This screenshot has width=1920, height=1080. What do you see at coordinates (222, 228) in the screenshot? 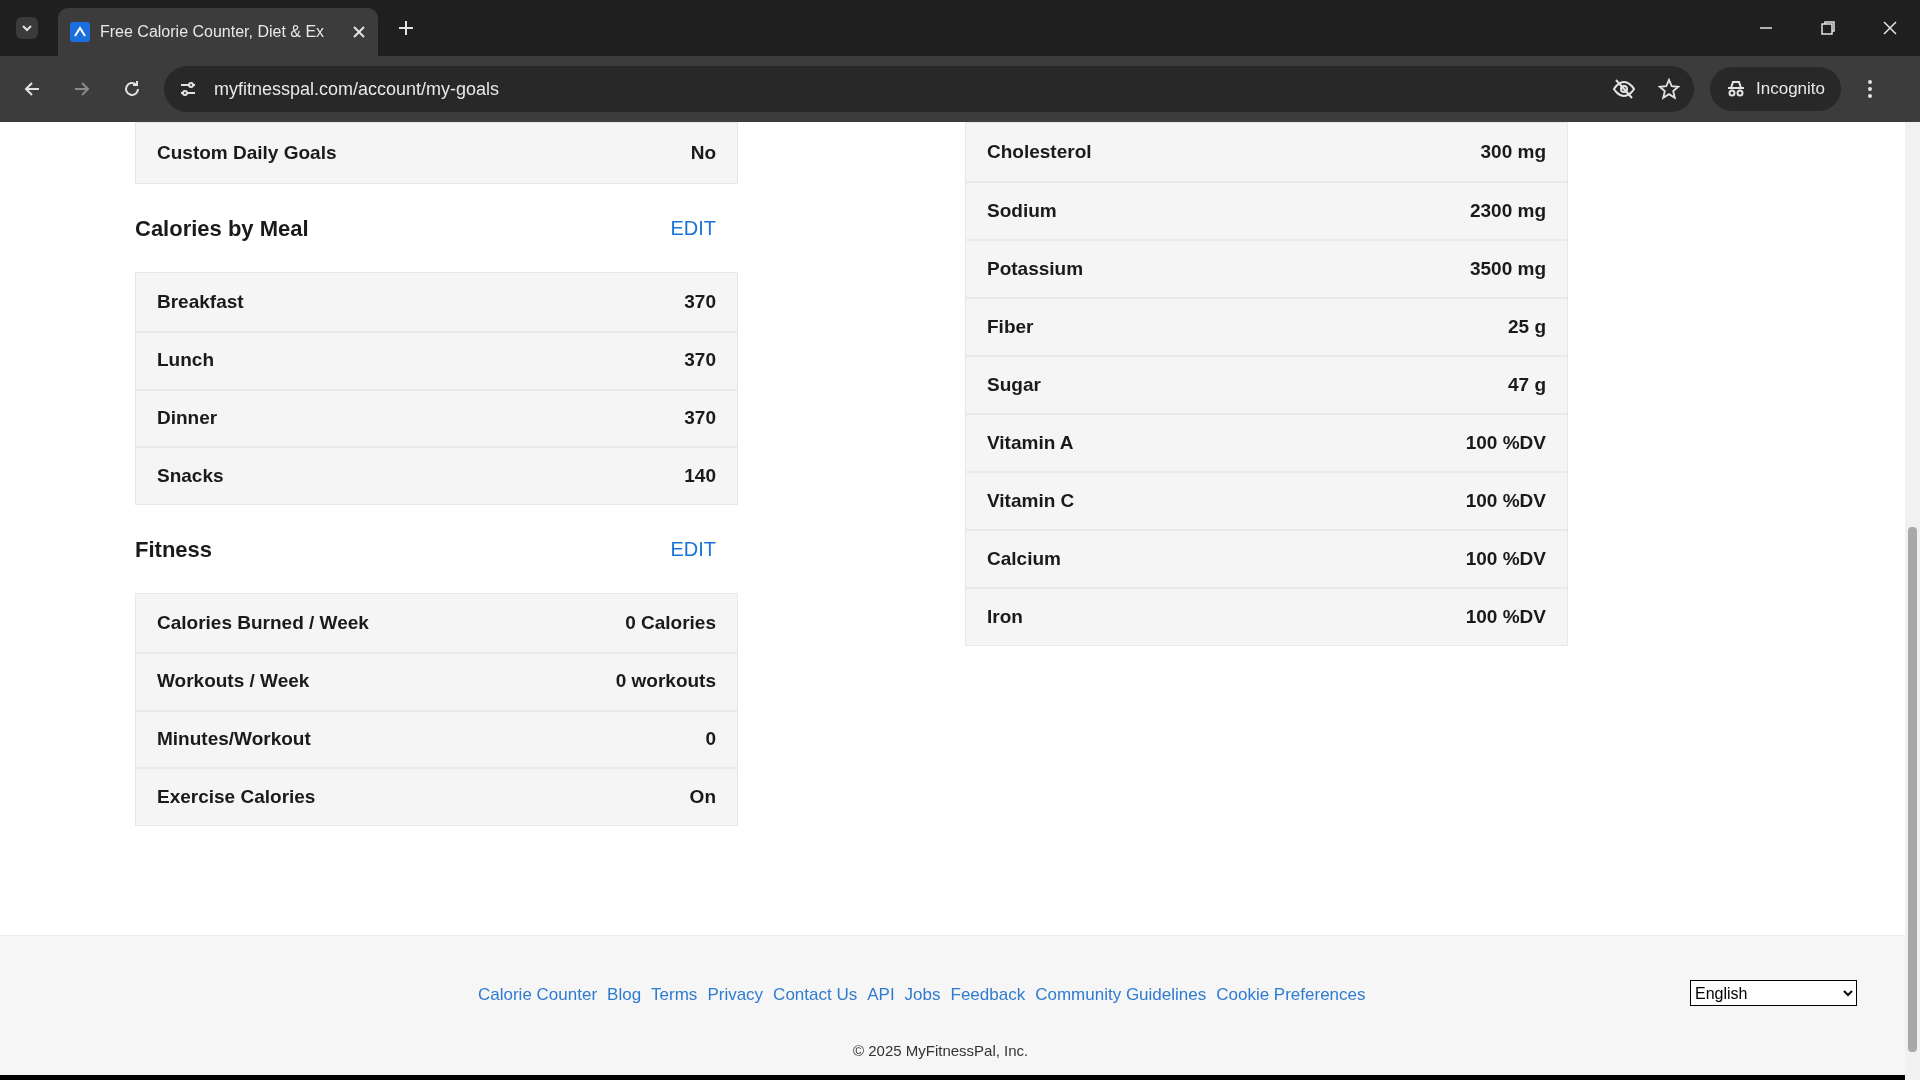
I see `section-title: Calories by Meal` at bounding box center [222, 228].